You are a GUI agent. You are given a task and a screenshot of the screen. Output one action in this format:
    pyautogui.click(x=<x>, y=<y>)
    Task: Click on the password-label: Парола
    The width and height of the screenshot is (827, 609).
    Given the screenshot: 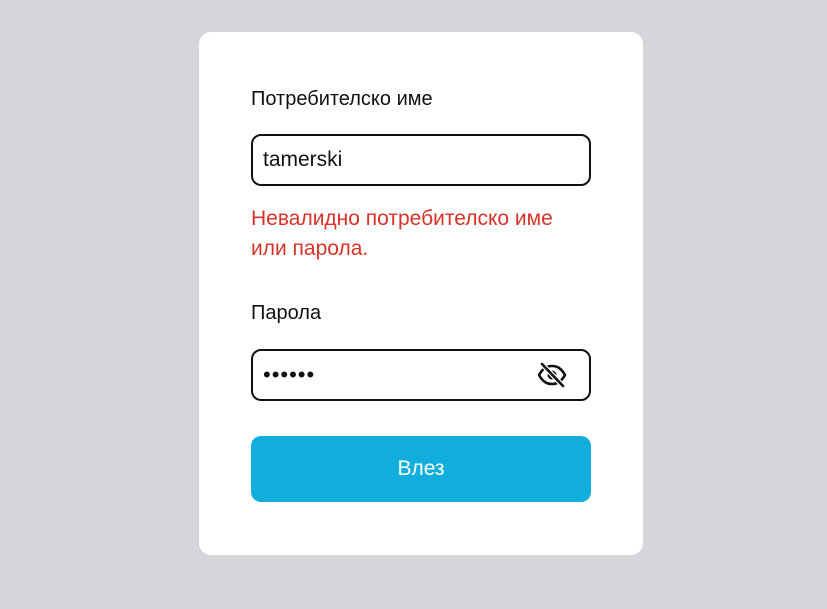 What is the action you would take?
    pyautogui.click(x=286, y=313)
    